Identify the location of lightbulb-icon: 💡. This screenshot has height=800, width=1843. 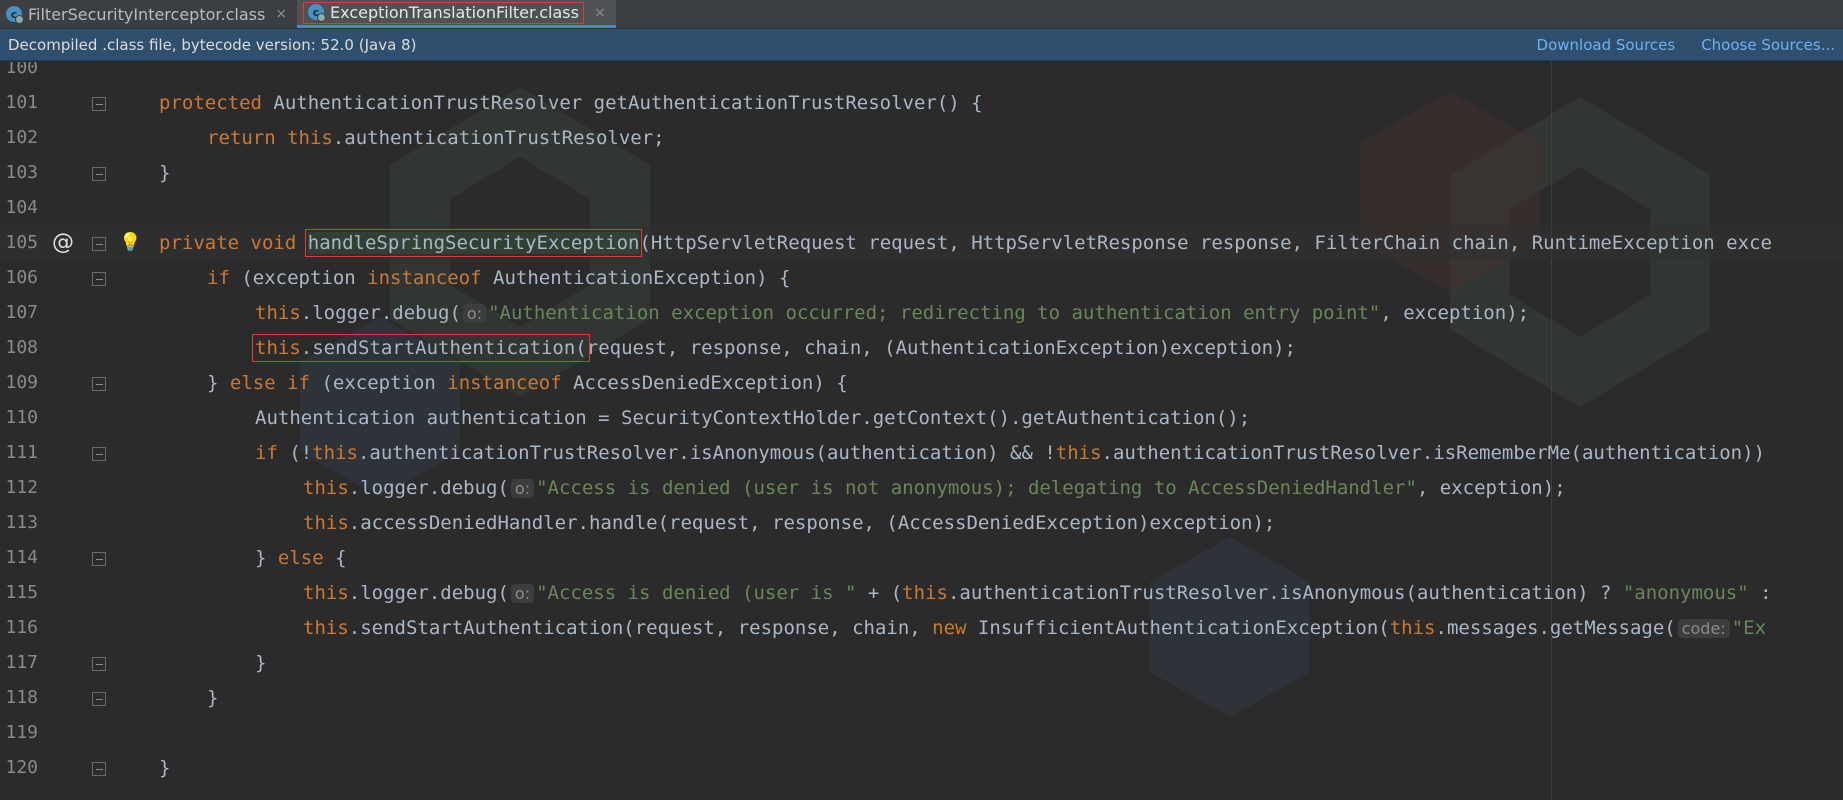
(130, 242).